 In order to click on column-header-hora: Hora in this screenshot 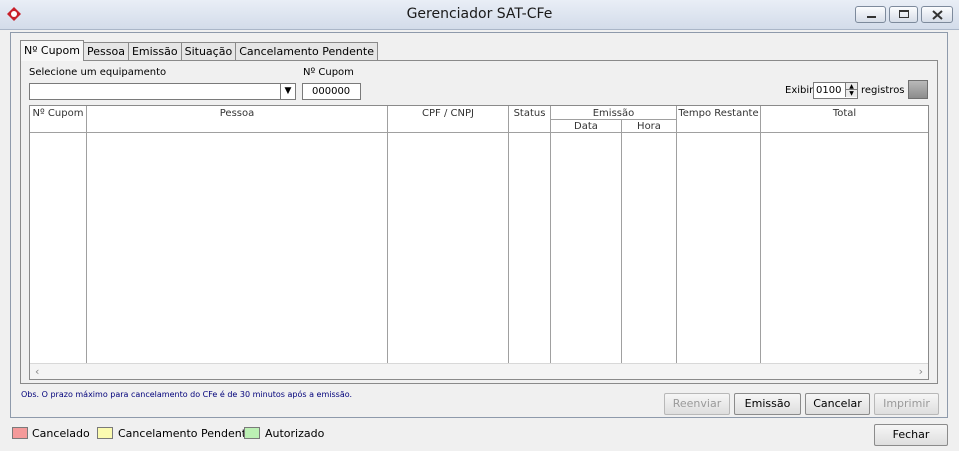, I will do `click(649, 126)`.